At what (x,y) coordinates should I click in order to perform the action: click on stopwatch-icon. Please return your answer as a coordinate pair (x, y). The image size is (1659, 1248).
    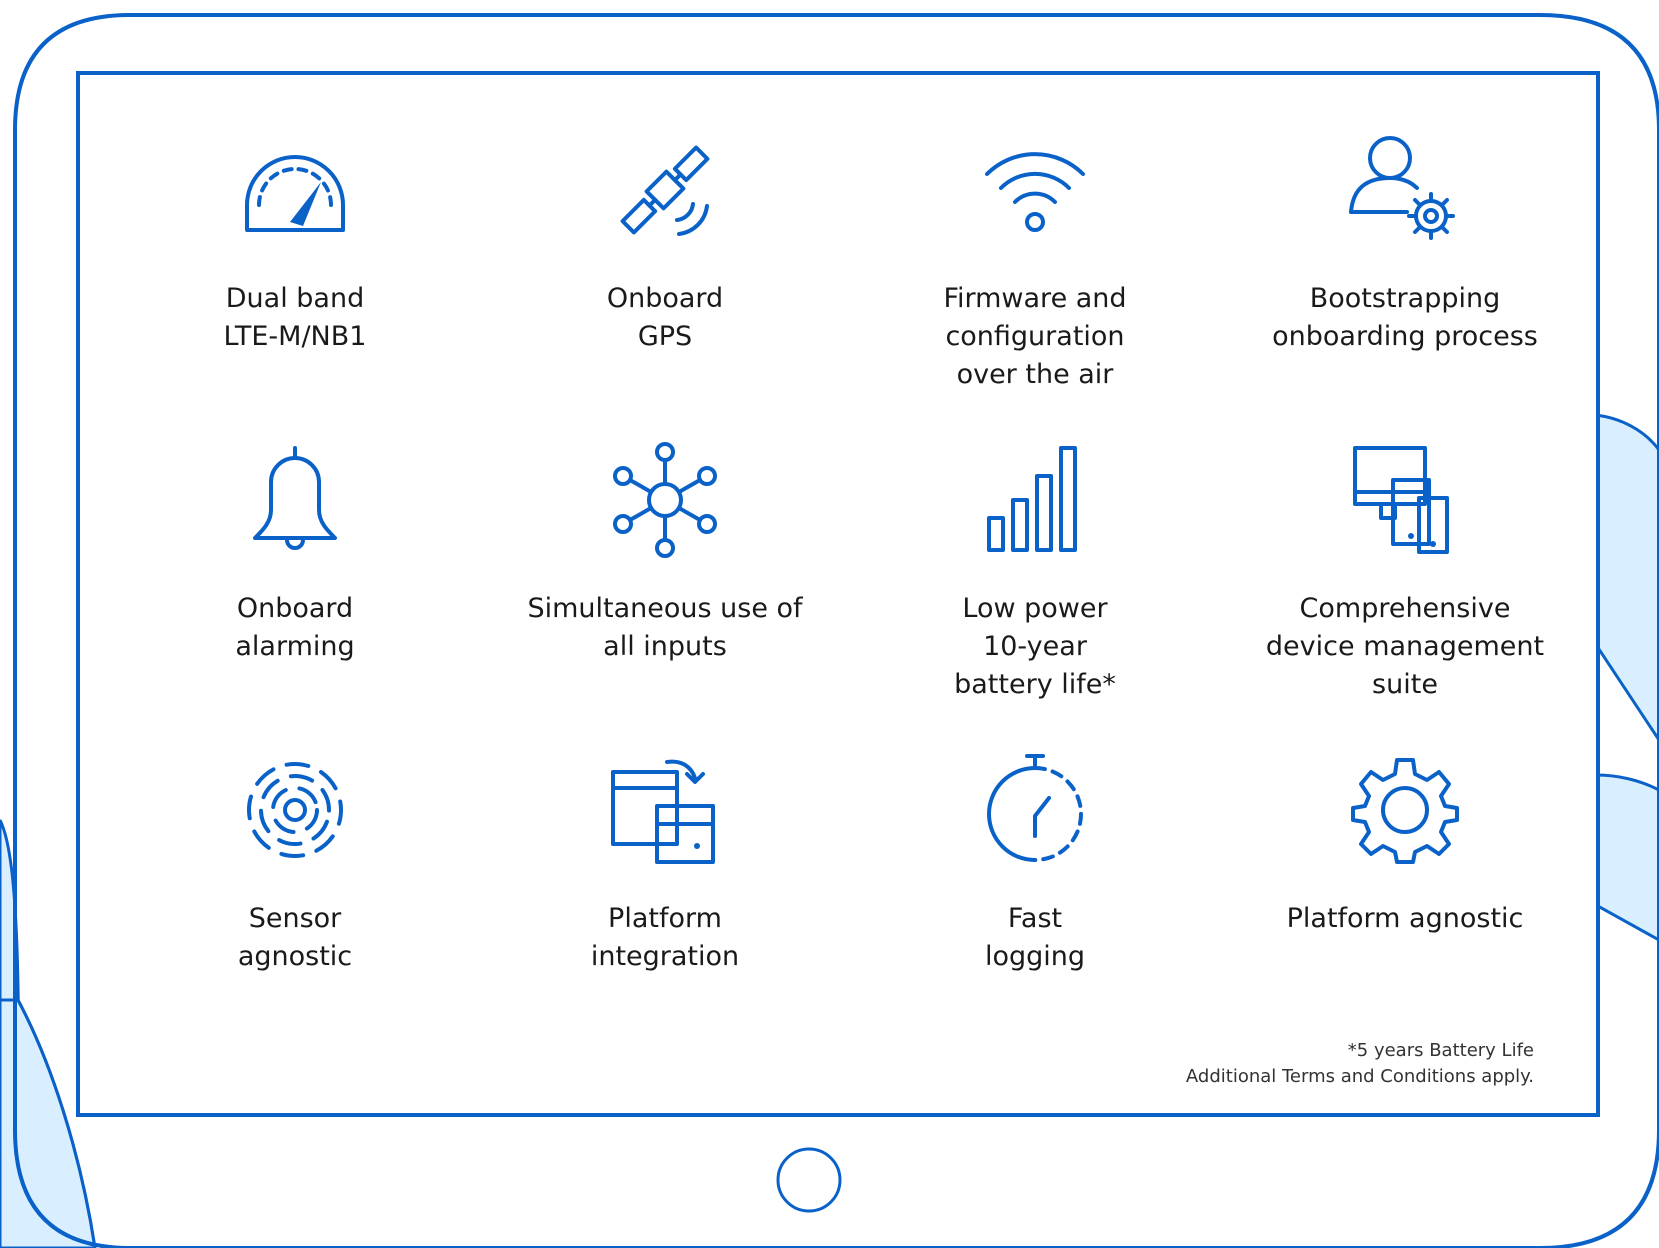
    Looking at the image, I should click on (1035, 810).